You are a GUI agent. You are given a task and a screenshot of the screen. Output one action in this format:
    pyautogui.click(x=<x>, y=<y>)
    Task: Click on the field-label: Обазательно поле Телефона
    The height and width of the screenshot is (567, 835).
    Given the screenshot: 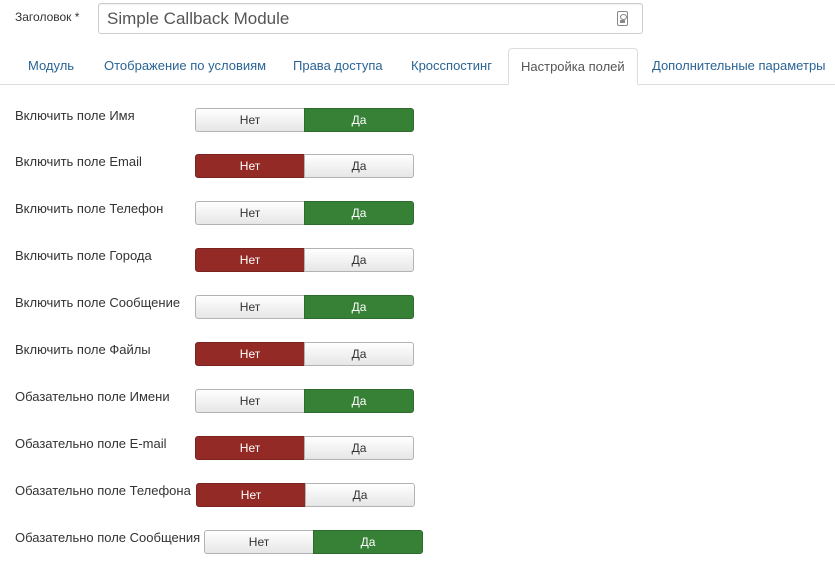 What is the action you would take?
    pyautogui.click(x=103, y=490)
    